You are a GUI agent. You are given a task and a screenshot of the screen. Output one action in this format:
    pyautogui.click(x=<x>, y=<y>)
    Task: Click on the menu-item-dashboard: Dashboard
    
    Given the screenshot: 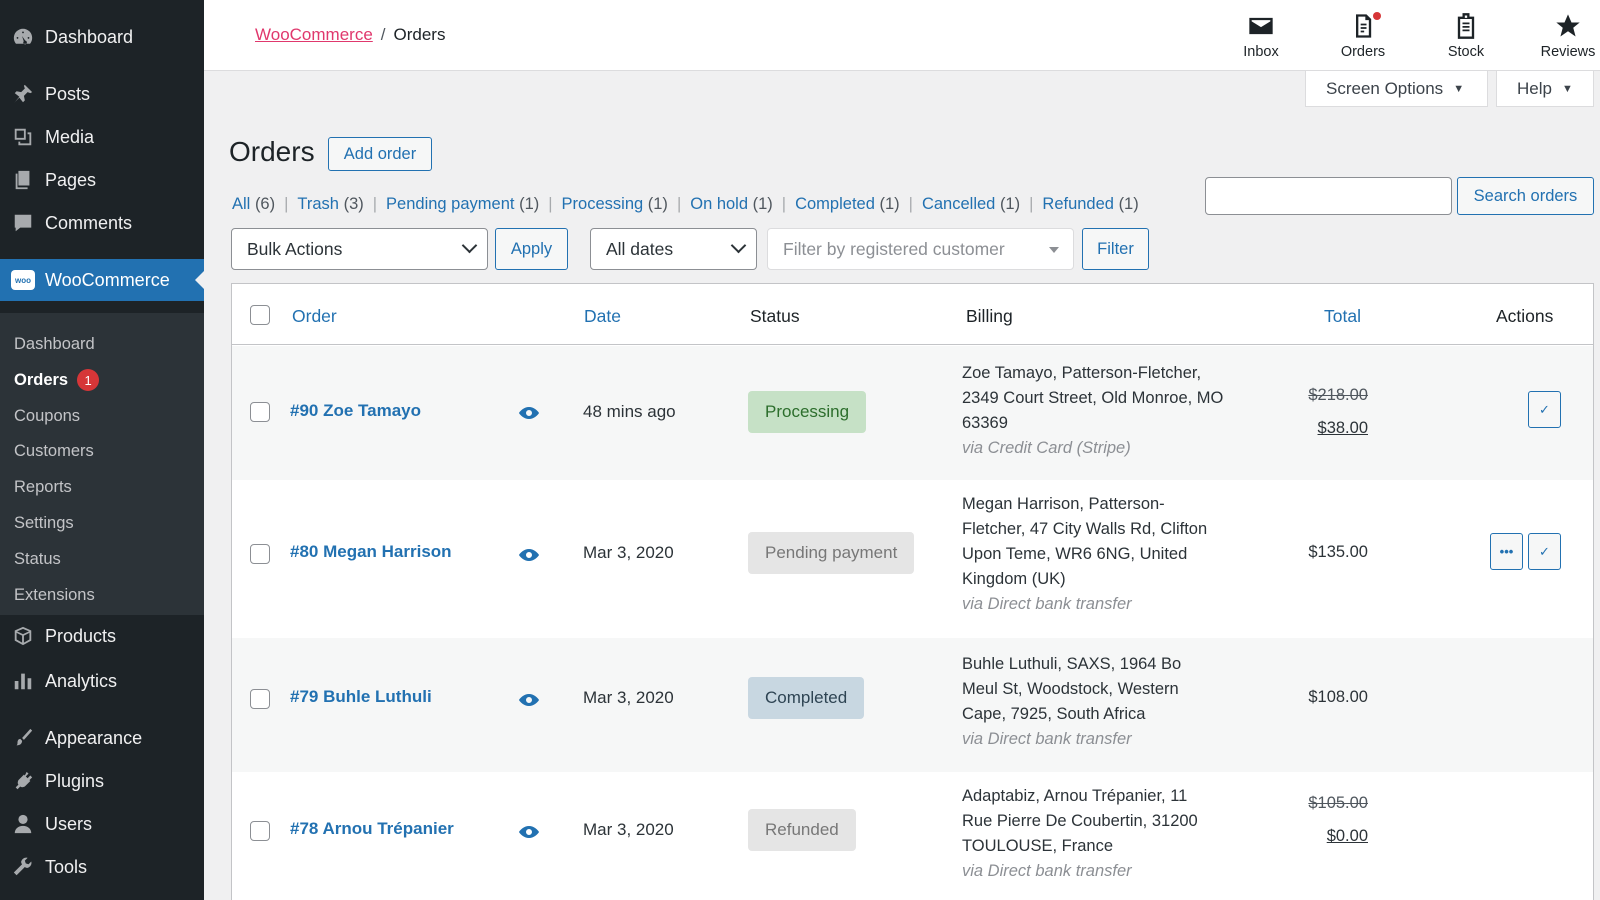 What is the action you would take?
    pyautogui.click(x=102, y=37)
    